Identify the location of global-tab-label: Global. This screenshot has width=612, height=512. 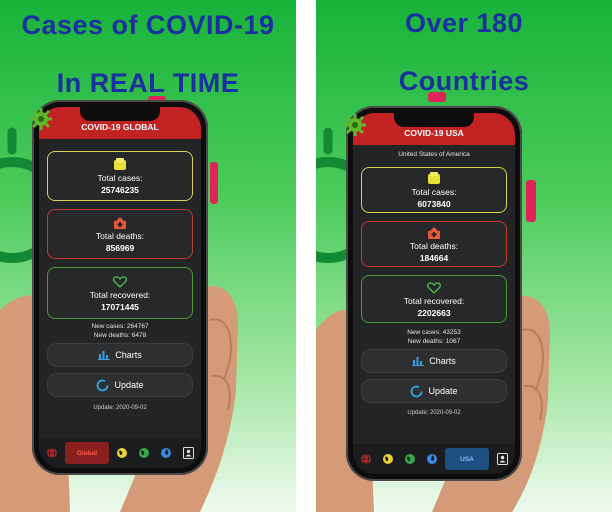
(87, 453).